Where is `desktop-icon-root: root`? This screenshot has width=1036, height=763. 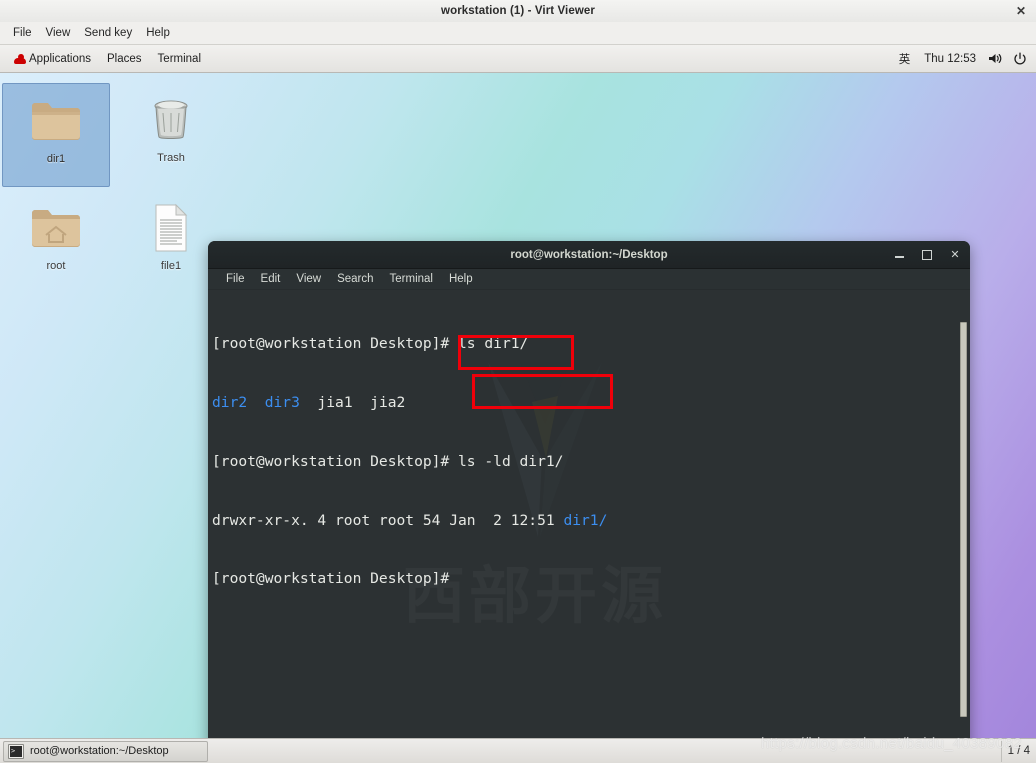 desktop-icon-root: root is located at coordinates (56, 243).